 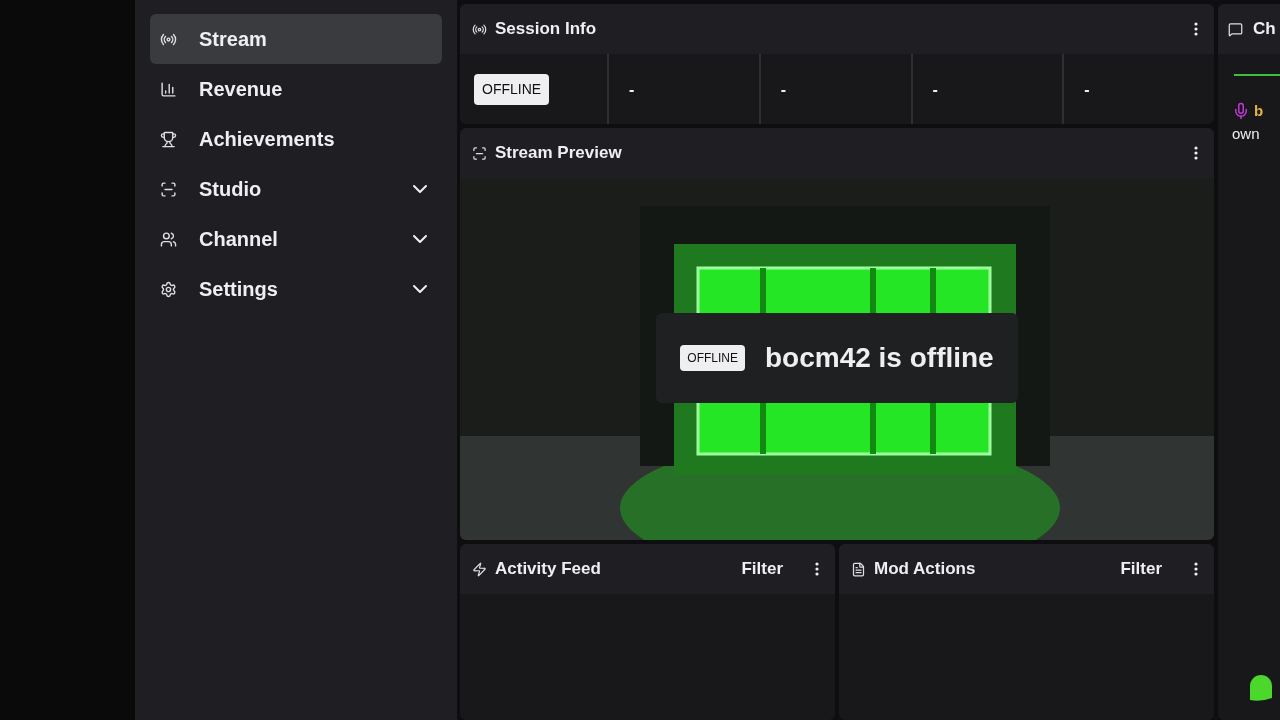 What do you see at coordinates (479, 569) in the screenshot?
I see `lightning-icon` at bounding box center [479, 569].